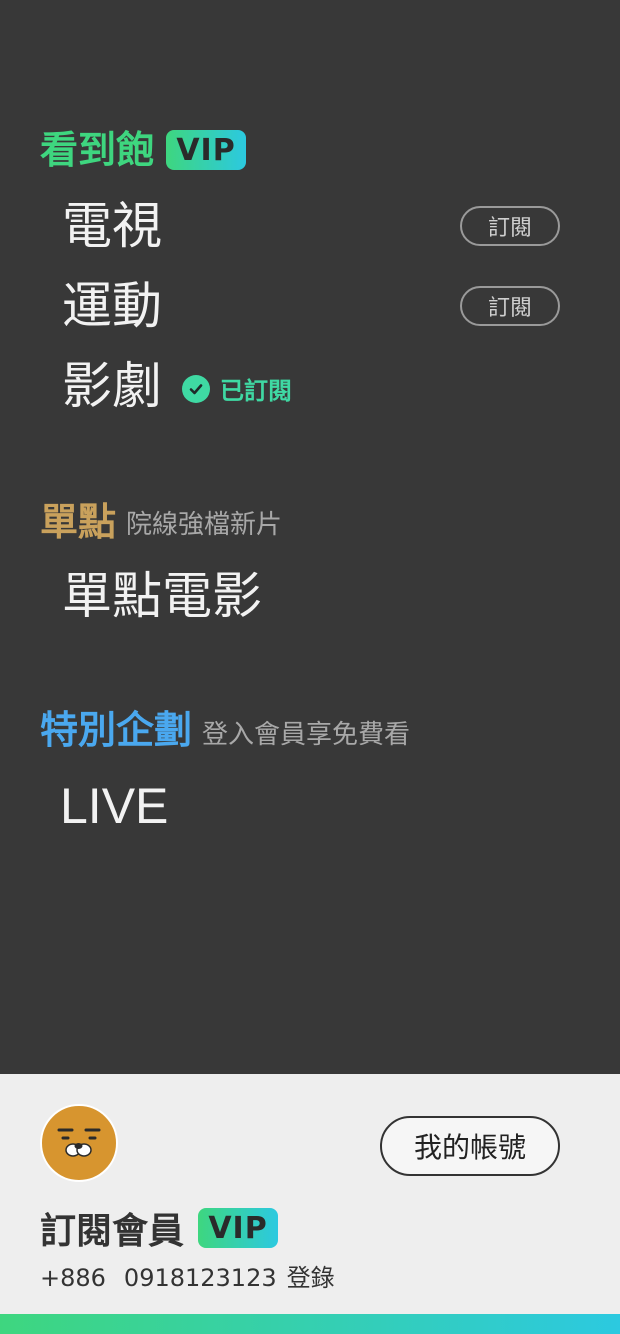  What do you see at coordinates (196, 388) in the screenshot?
I see `check-circle-icon` at bounding box center [196, 388].